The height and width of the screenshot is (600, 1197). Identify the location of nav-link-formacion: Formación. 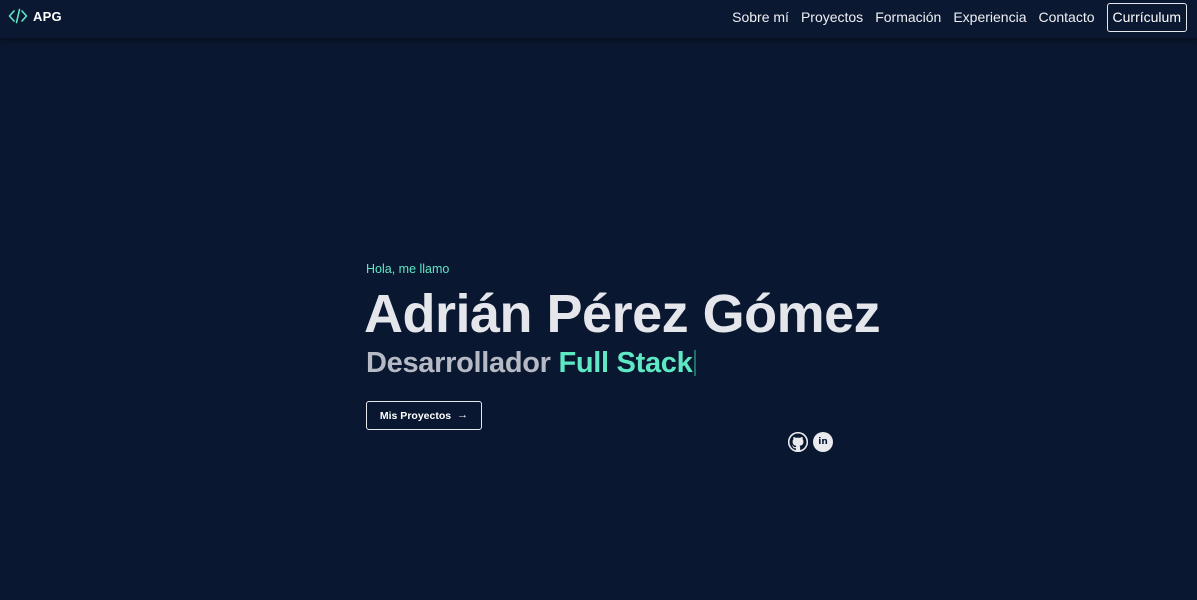
(908, 17).